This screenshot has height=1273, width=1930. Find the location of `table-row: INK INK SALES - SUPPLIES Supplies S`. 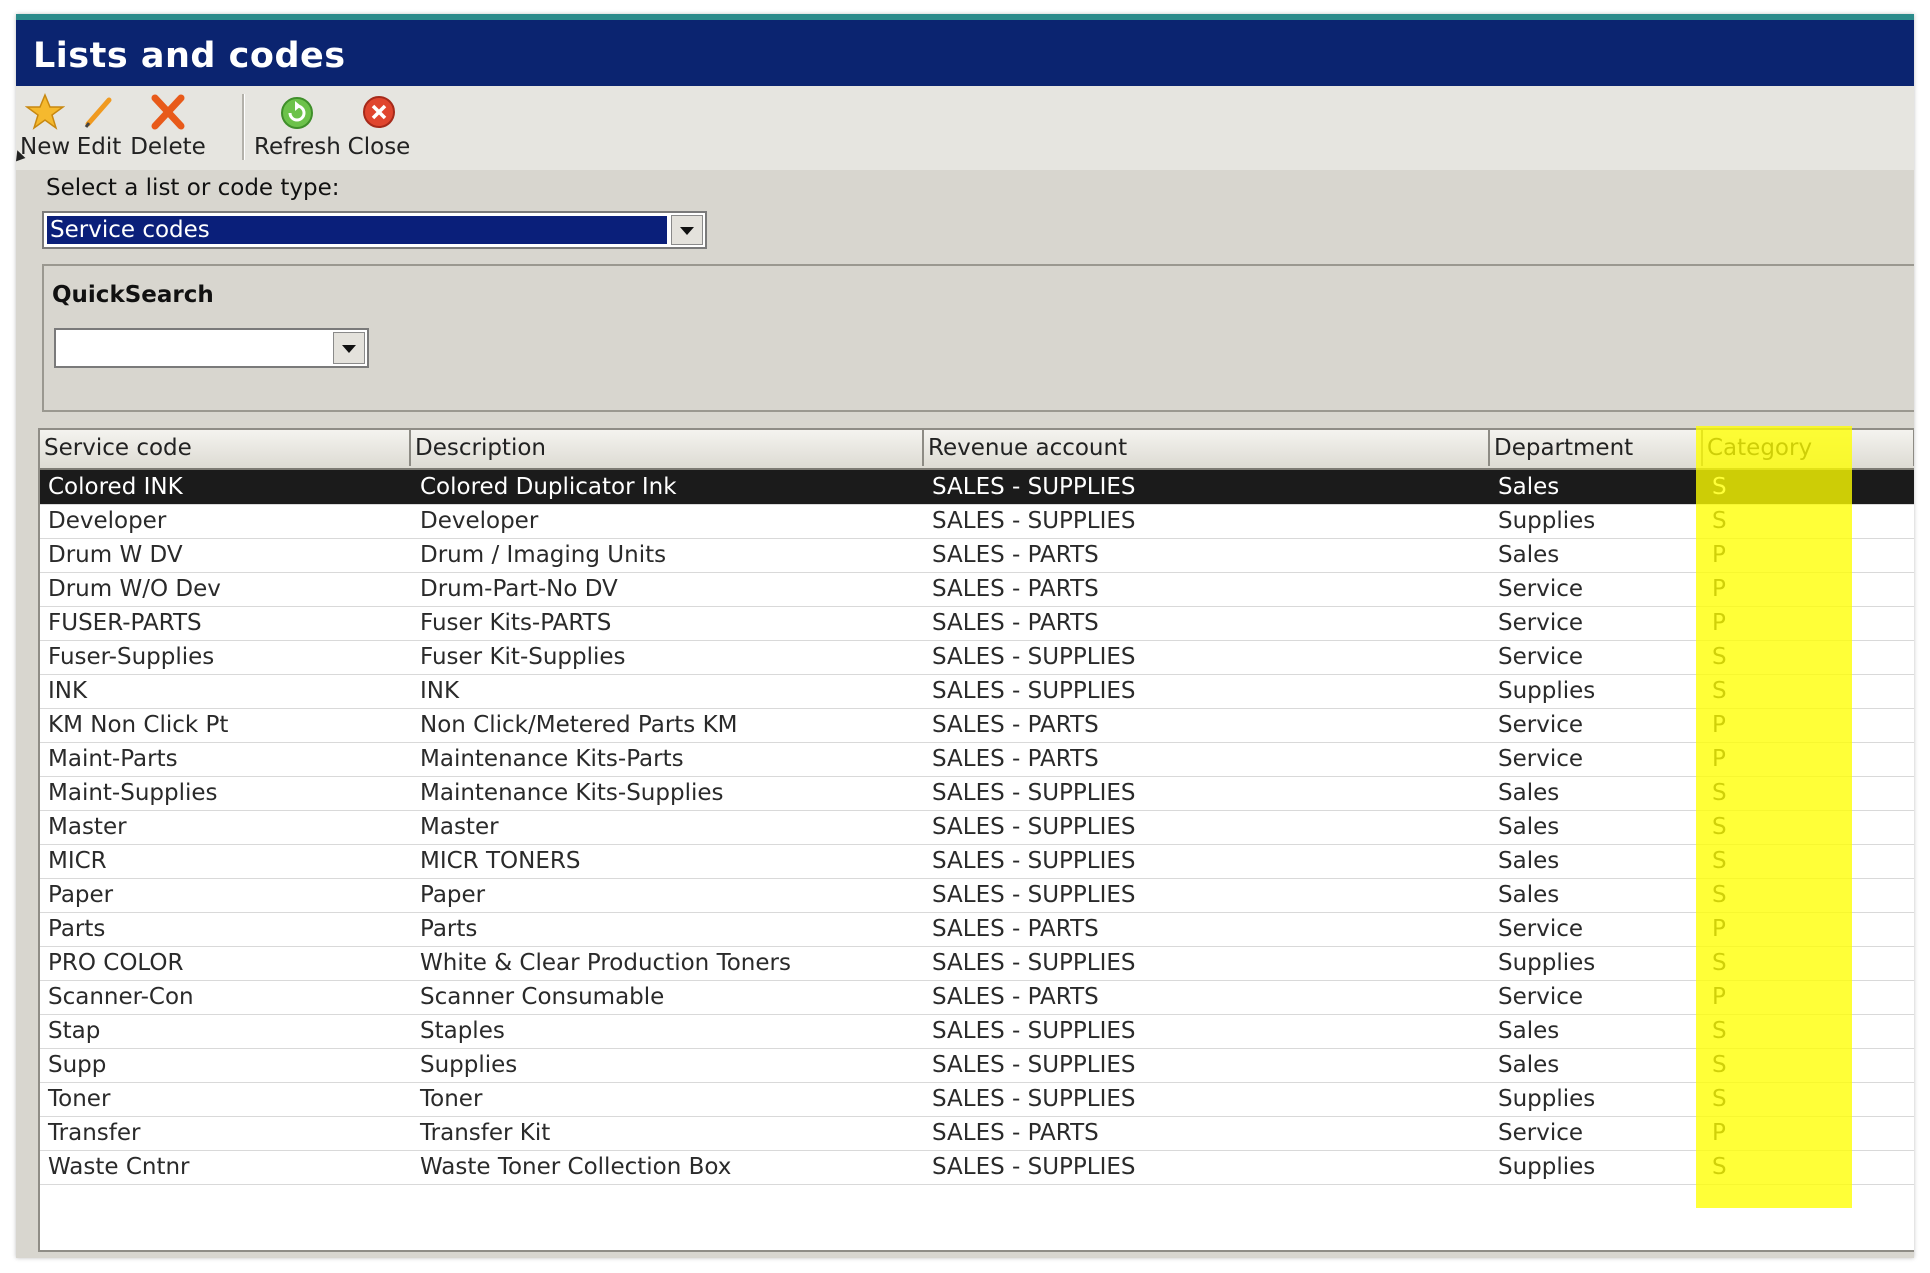

table-row: INK INK SALES - SUPPLIES Supplies S is located at coordinates (977, 691).